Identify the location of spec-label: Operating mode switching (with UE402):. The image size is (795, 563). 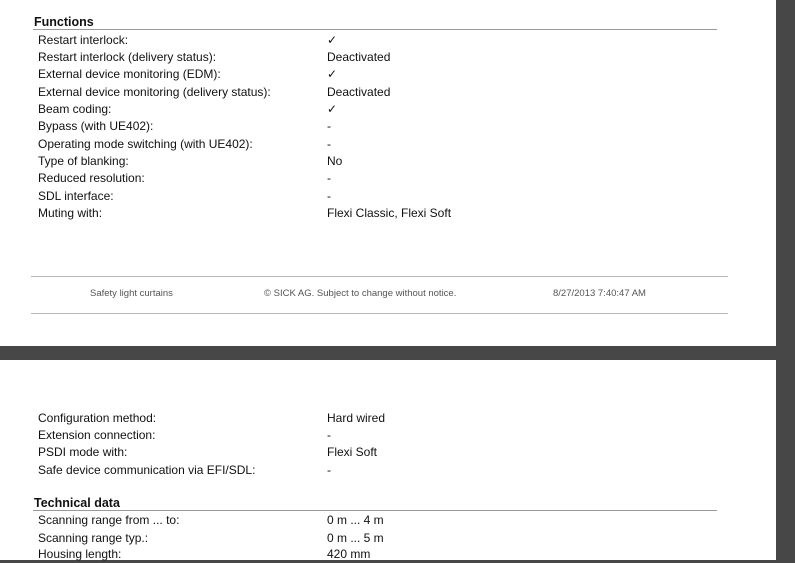
(145, 144).